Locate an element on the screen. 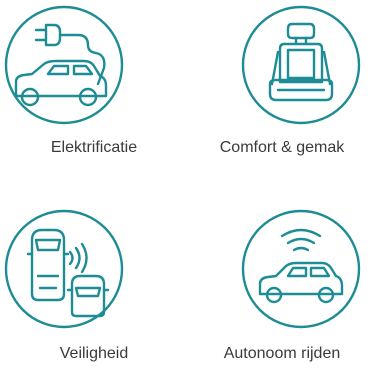 This screenshot has width=377, height=369. feature-label: Elektrificatie is located at coordinates (94, 147).